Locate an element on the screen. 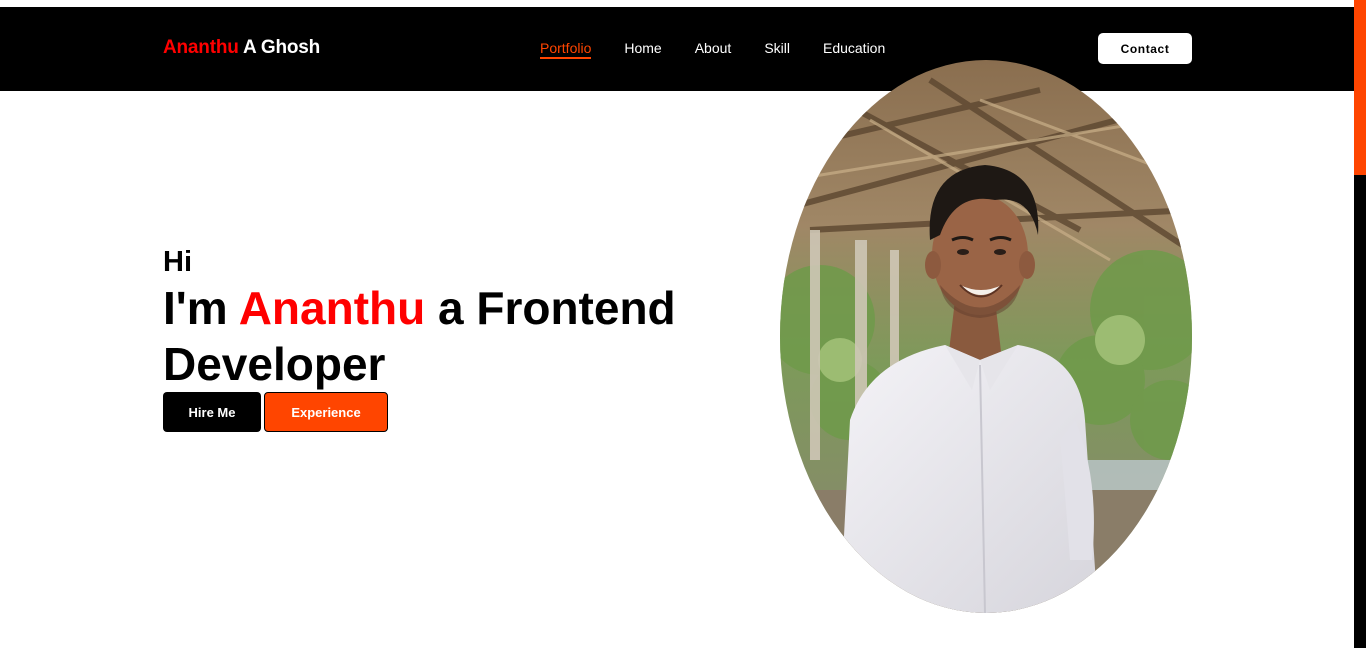 This screenshot has width=1366, height=648. brand-logo: Ananthu A Ghosh is located at coordinates (241, 48).